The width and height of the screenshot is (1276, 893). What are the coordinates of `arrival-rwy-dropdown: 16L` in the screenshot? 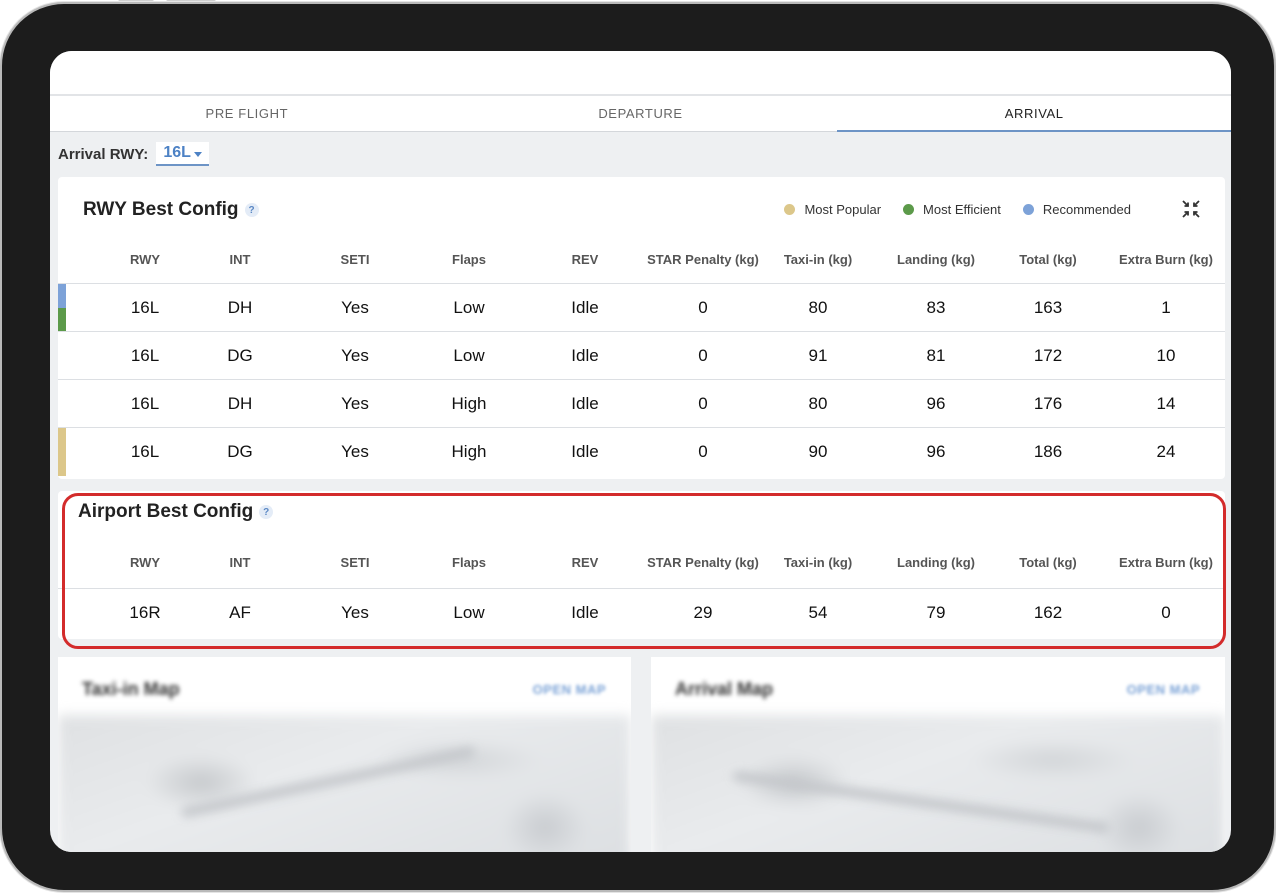 It's located at (182, 154).